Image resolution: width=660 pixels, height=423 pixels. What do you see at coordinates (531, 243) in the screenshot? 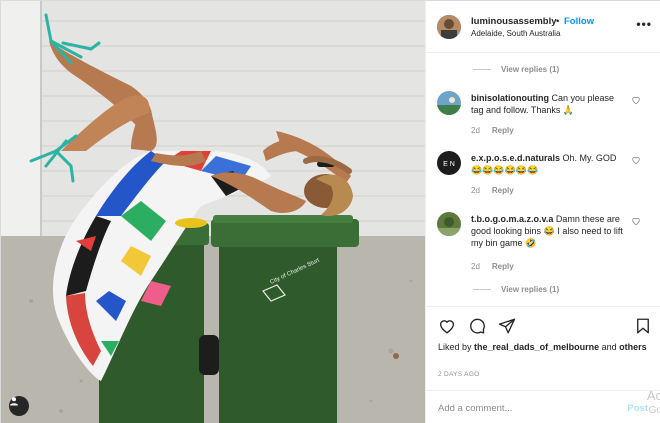
I see `comment-emoji: 🤣` at bounding box center [531, 243].